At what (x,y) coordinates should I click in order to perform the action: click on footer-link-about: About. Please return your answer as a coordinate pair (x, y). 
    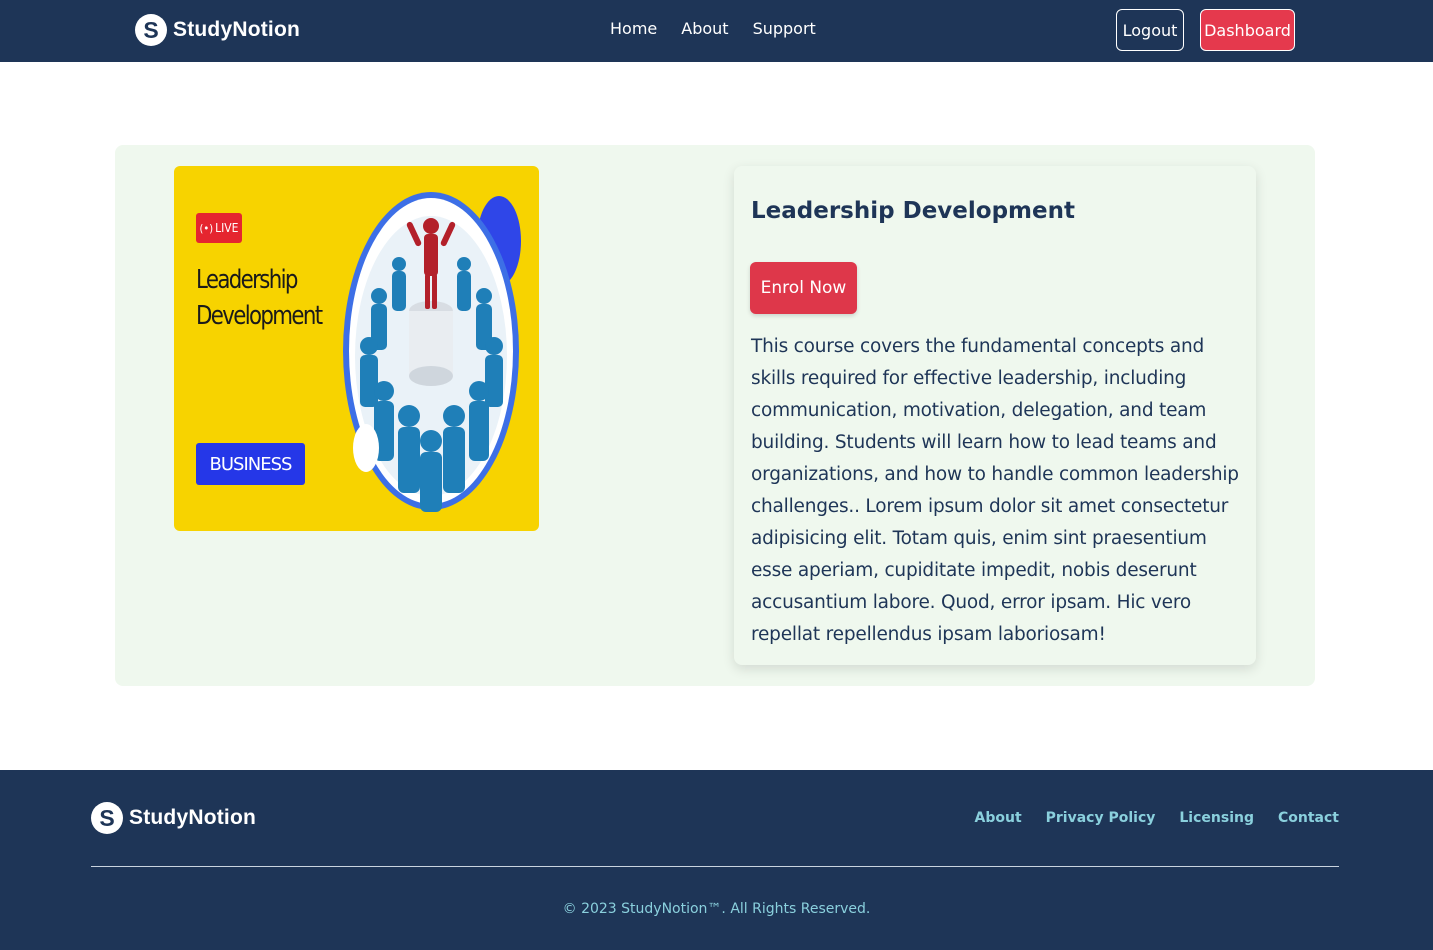
    Looking at the image, I should click on (998, 818).